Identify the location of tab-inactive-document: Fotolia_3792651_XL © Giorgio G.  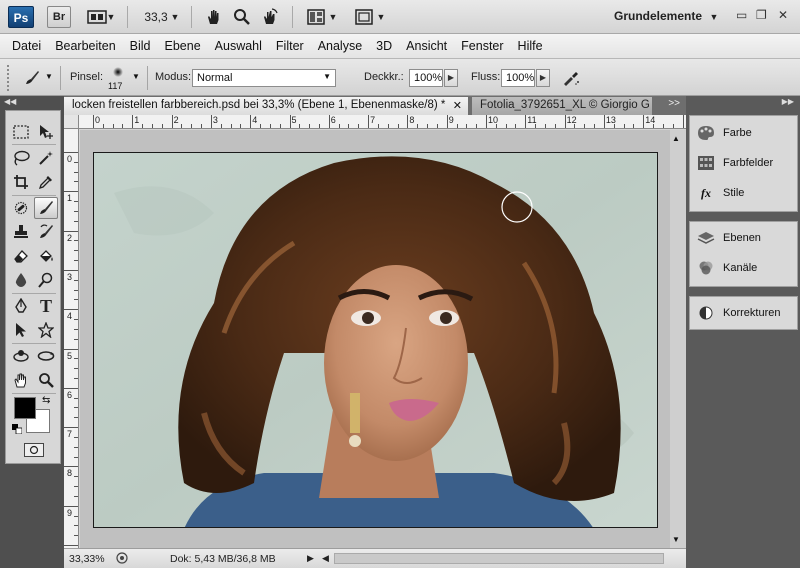
(562, 106).